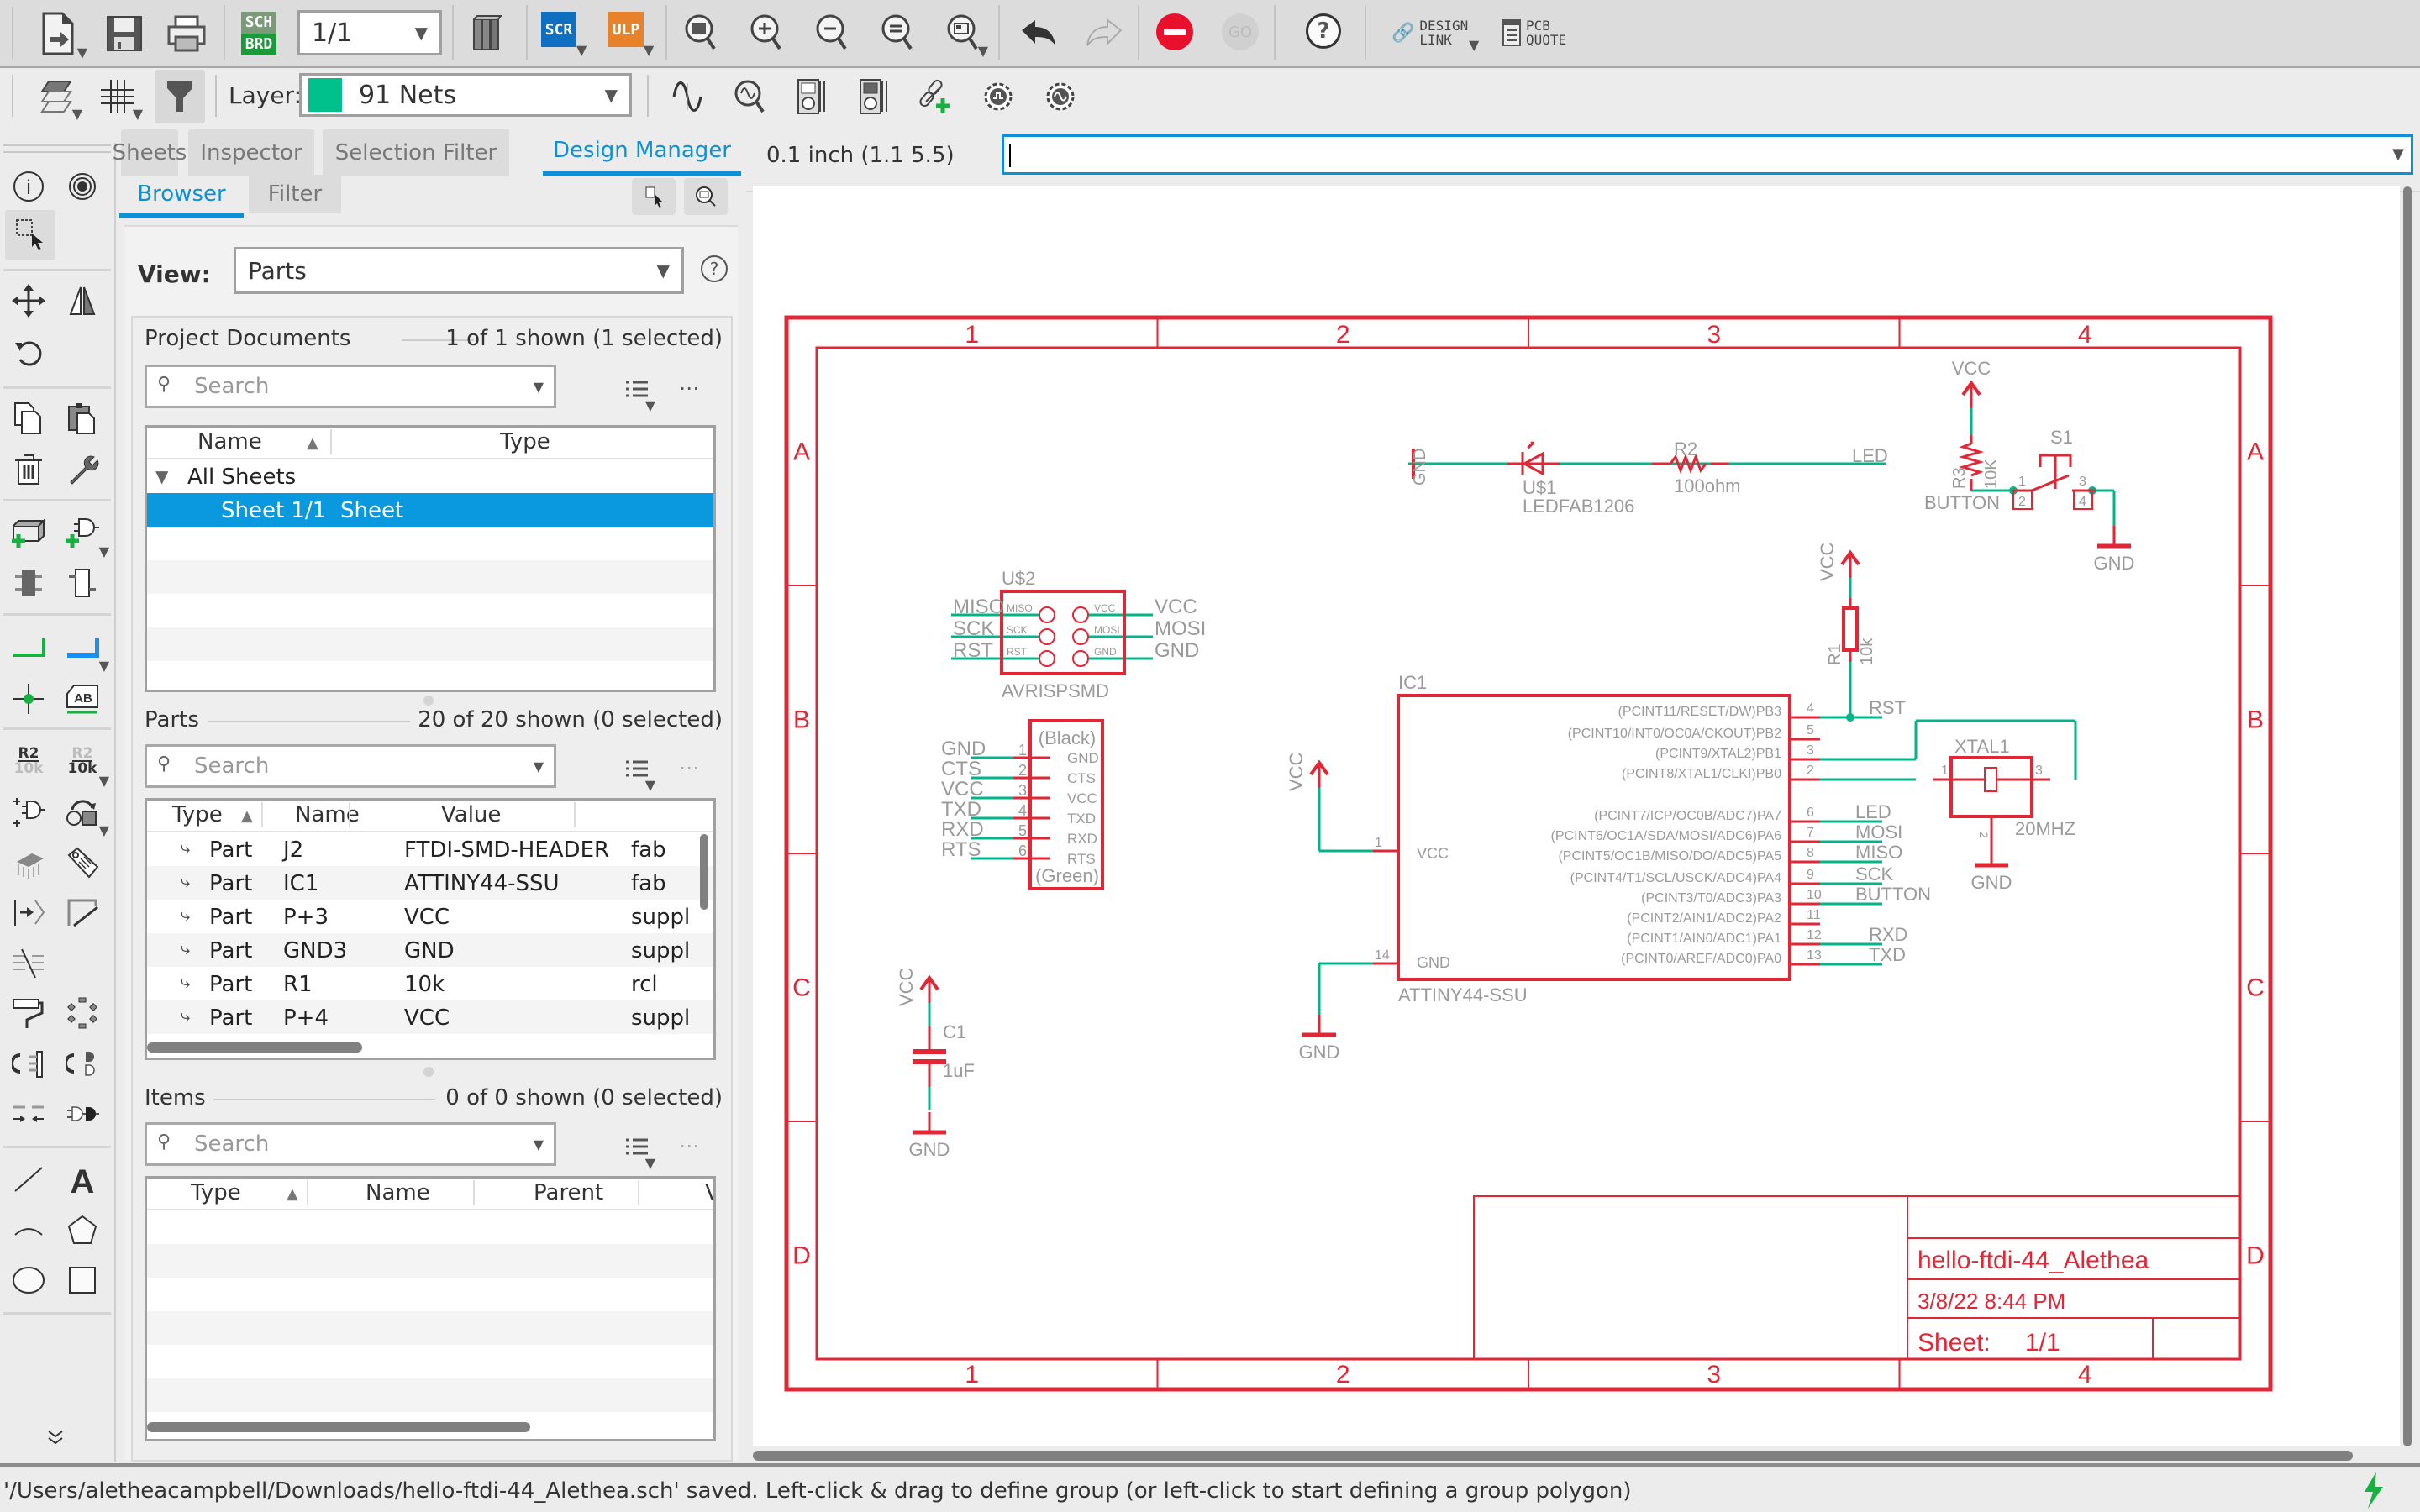 This screenshot has height=1512, width=2420. What do you see at coordinates (430, 950) in the screenshot?
I see `table-row: ⤷ Part GND3 GND suppl` at bounding box center [430, 950].